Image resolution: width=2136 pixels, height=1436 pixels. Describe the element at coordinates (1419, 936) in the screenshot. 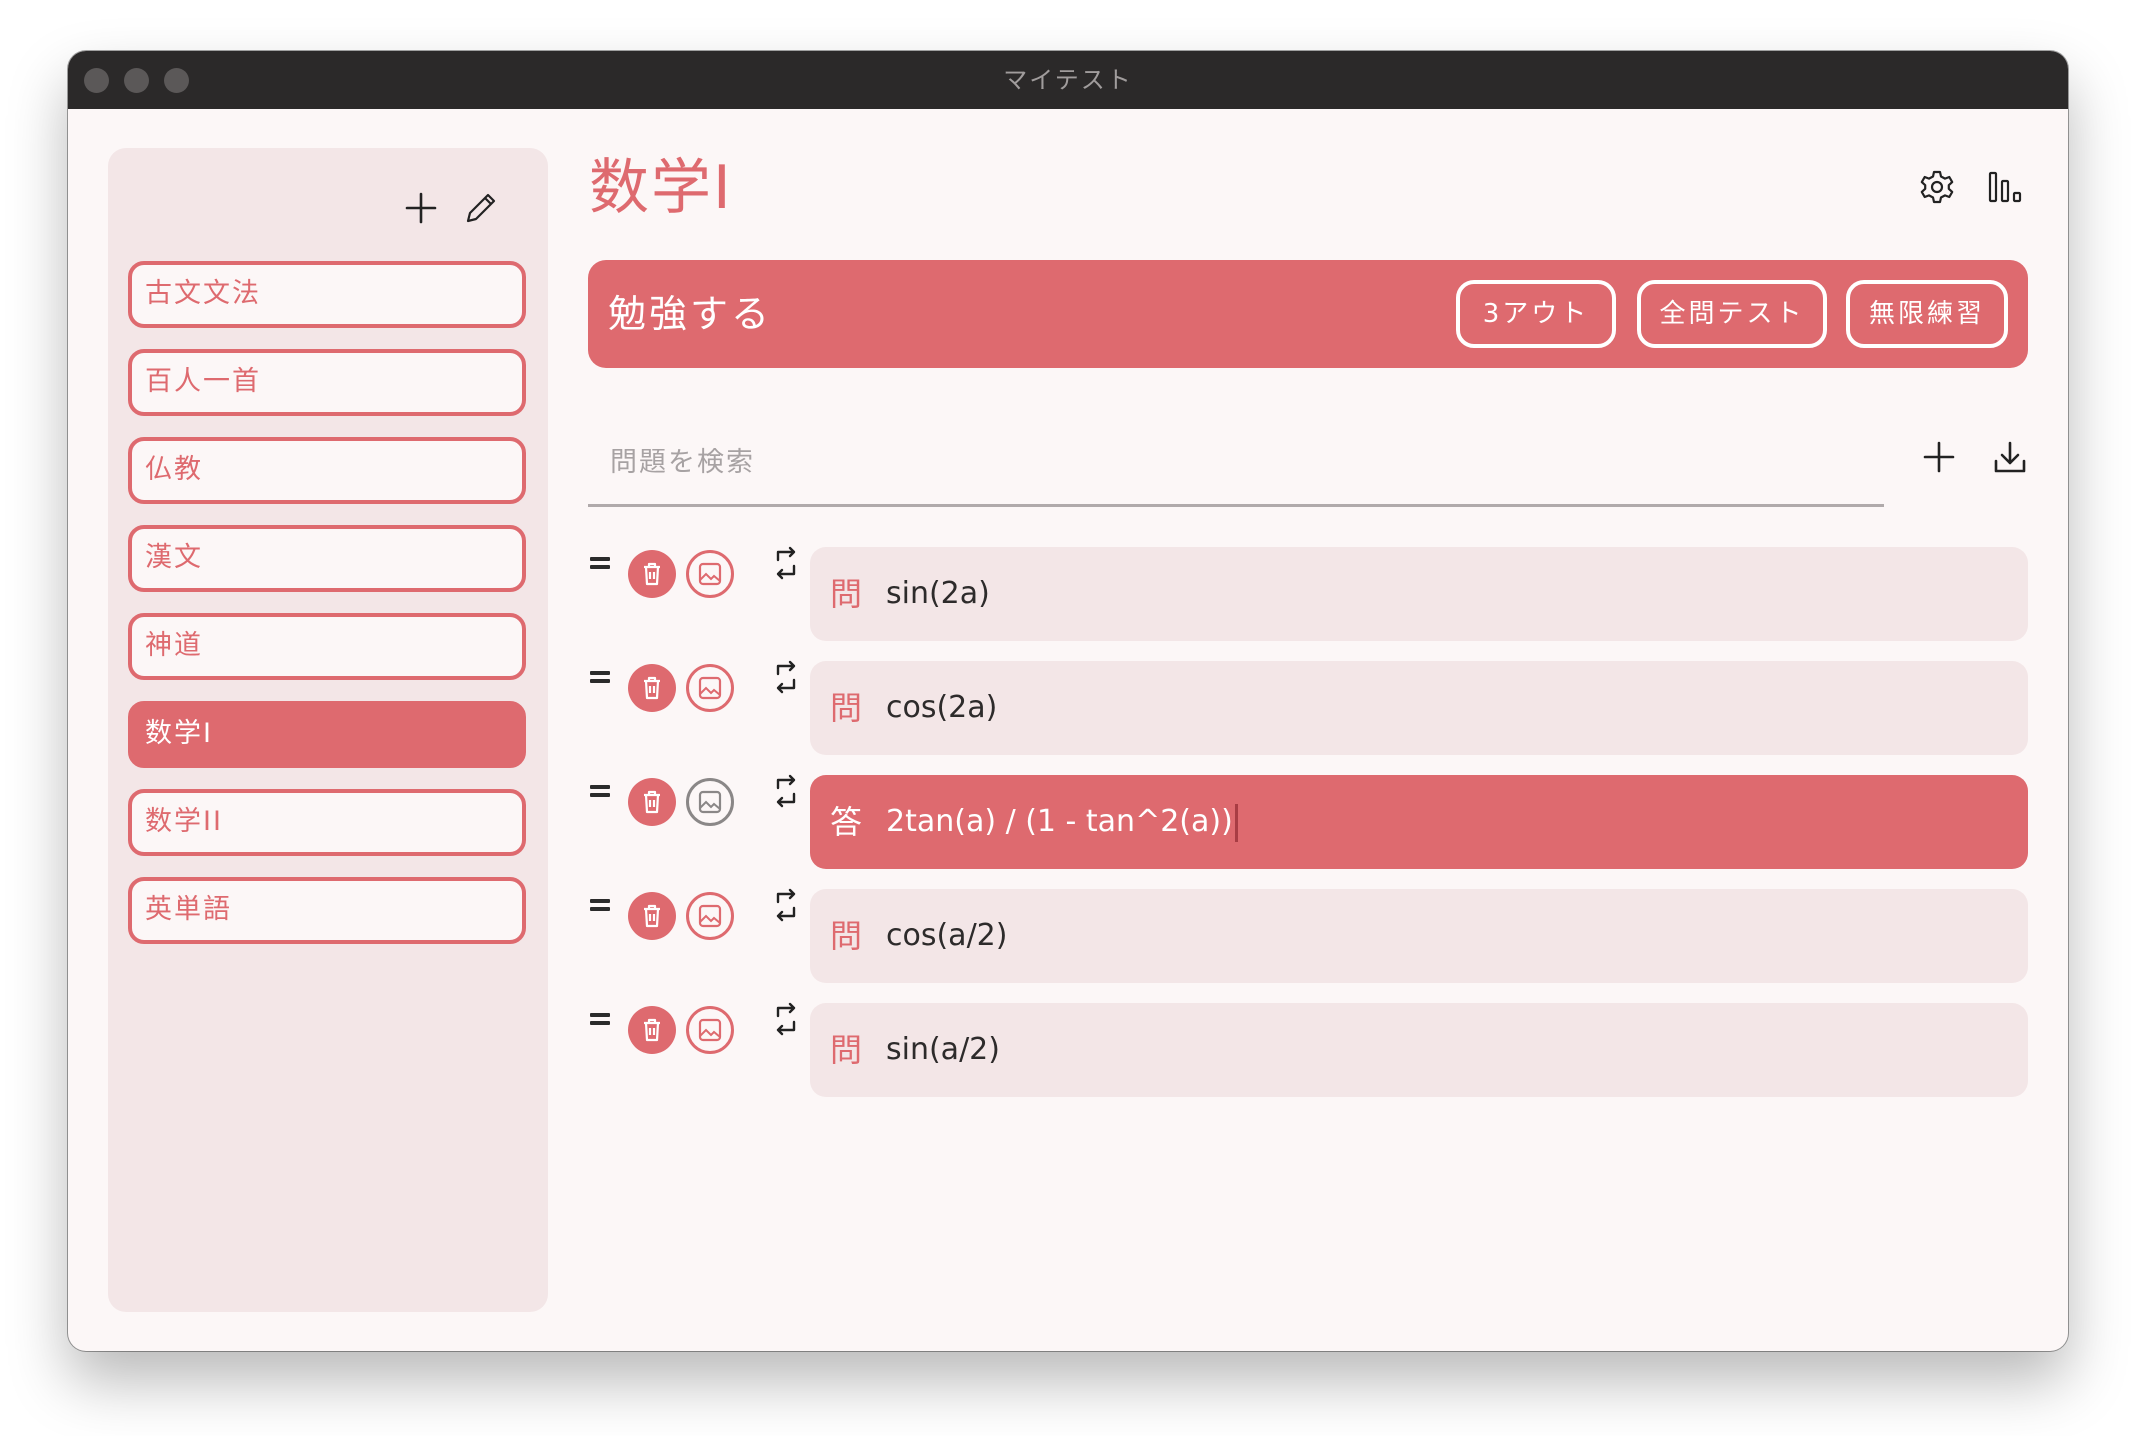

I see `question-card: 問 cos(a/2)` at that location.